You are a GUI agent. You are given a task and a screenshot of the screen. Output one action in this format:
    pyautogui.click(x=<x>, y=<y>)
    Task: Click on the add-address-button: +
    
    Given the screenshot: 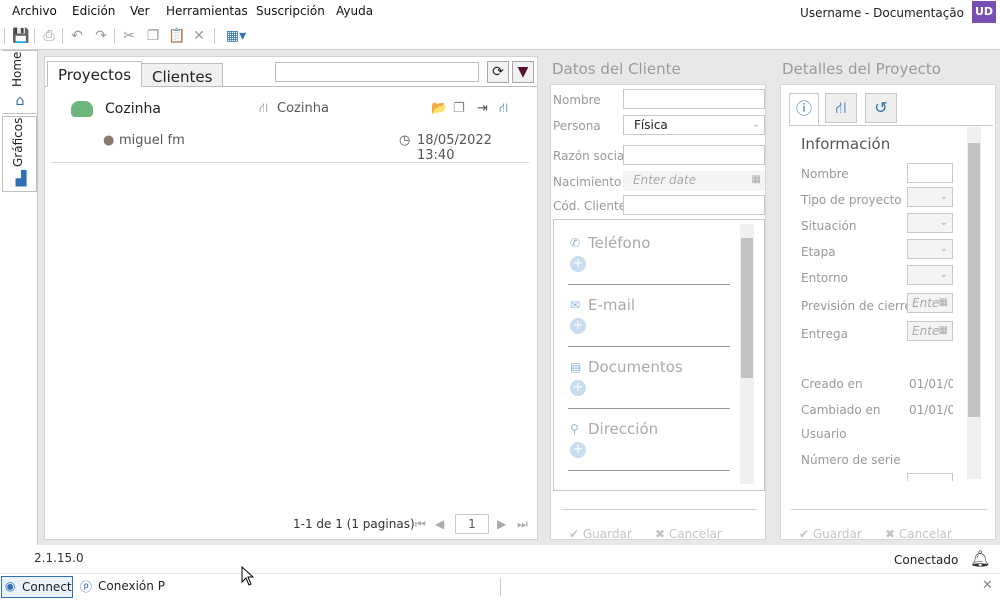 What is the action you would take?
    pyautogui.click(x=578, y=450)
    